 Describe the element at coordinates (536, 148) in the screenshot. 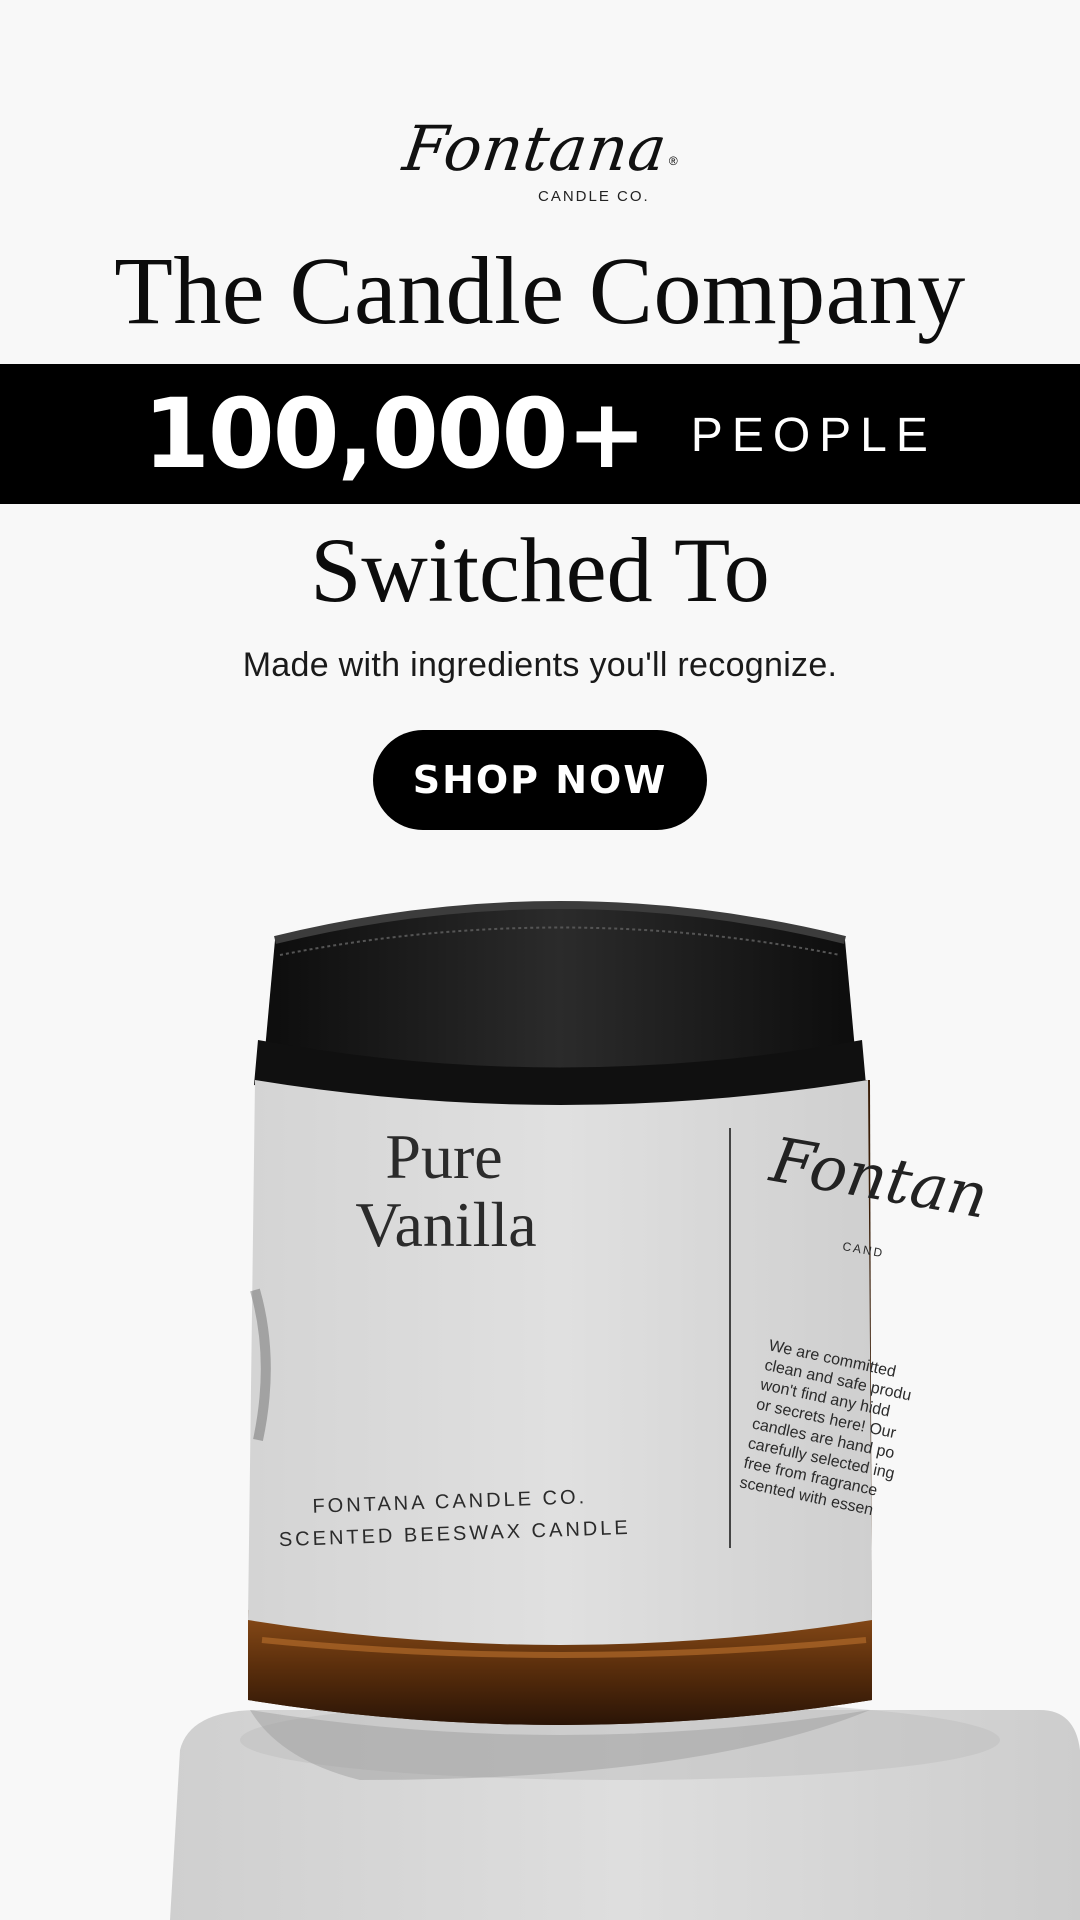

I see `logo-script: Fontana` at that location.